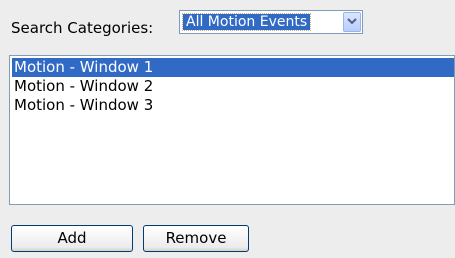 The width and height of the screenshot is (455, 258). What do you see at coordinates (233, 86) in the screenshot?
I see `list-item: Motion - Window 2` at bounding box center [233, 86].